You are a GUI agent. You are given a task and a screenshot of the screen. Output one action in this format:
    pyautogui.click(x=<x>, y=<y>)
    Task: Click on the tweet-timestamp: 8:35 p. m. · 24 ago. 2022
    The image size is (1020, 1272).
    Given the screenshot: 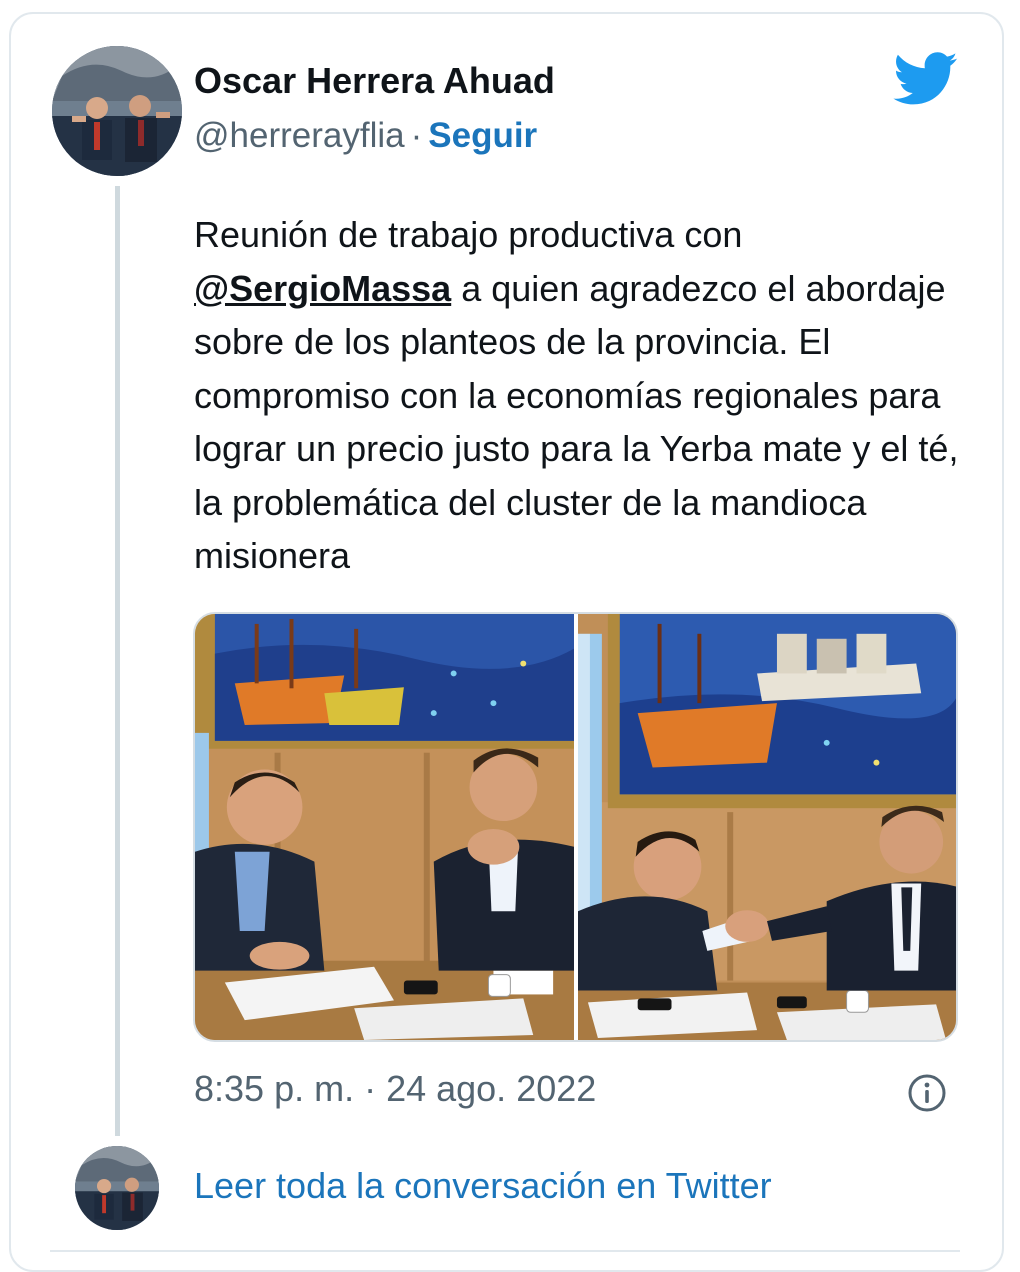 What is the action you would take?
    pyautogui.click(x=395, y=1089)
    